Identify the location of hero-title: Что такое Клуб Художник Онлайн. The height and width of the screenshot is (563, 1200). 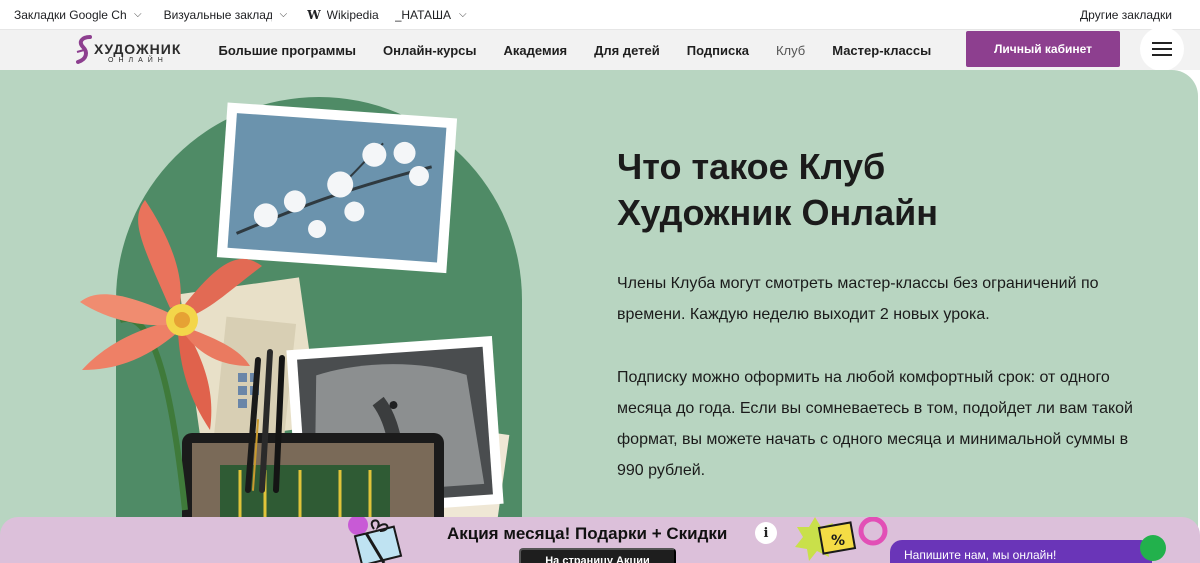
(777, 189).